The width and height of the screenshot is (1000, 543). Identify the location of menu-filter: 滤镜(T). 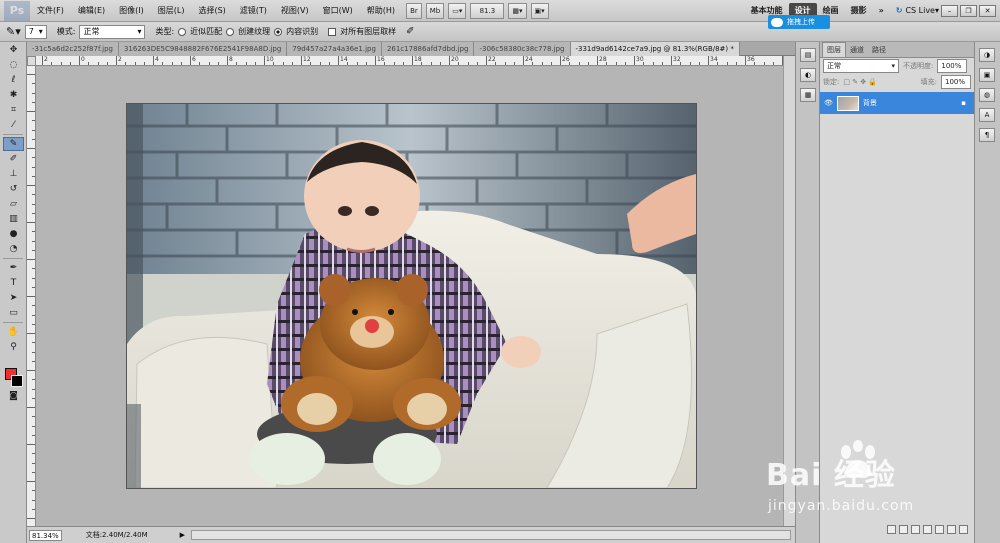
(253, 11).